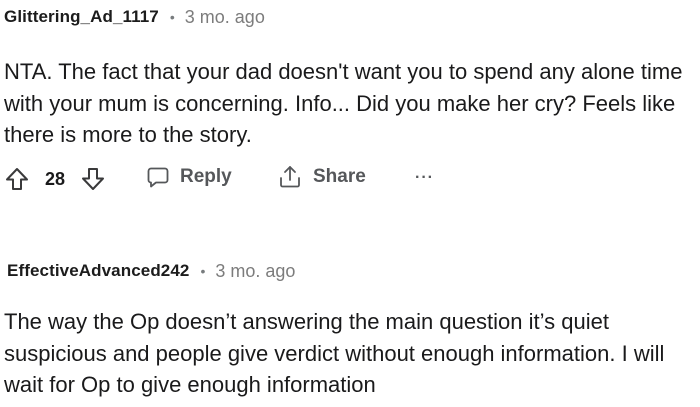 The width and height of the screenshot is (700, 407). What do you see at coordinates (81, 17) in the screenshot?
I see `comment-author: Glittering_Ad_1117` at bounding box center [81, 17].